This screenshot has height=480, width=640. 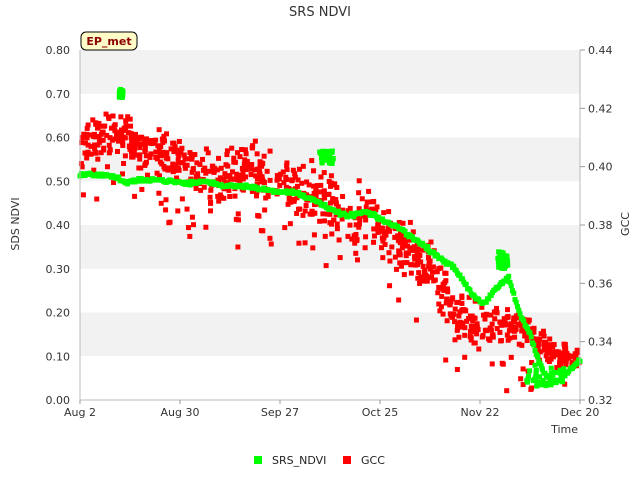 I want to click on x-tick-label: Oct 25, so click(x=380, y=412).